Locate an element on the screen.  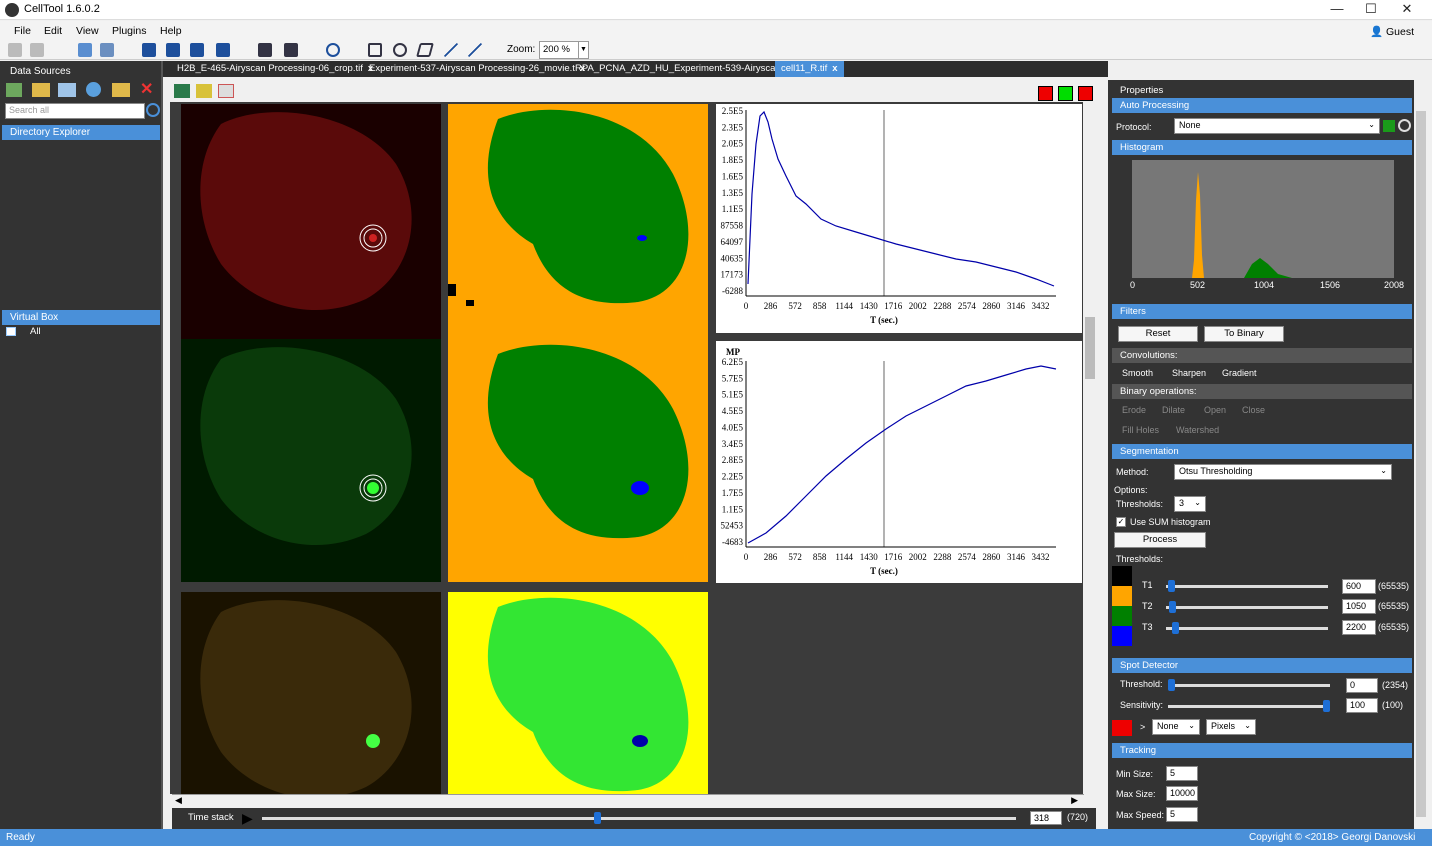
user-account: 👤 Guest is located at coordinates (1392, 31).